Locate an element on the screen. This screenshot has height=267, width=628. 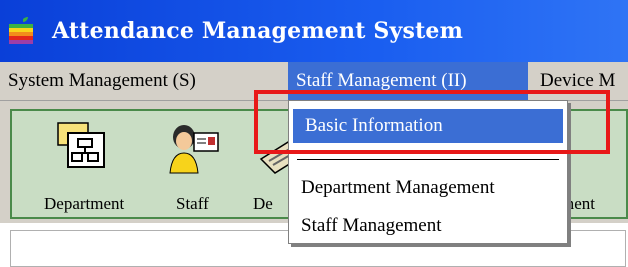
department-tool-button: Department is located at coordinates (72, 164).